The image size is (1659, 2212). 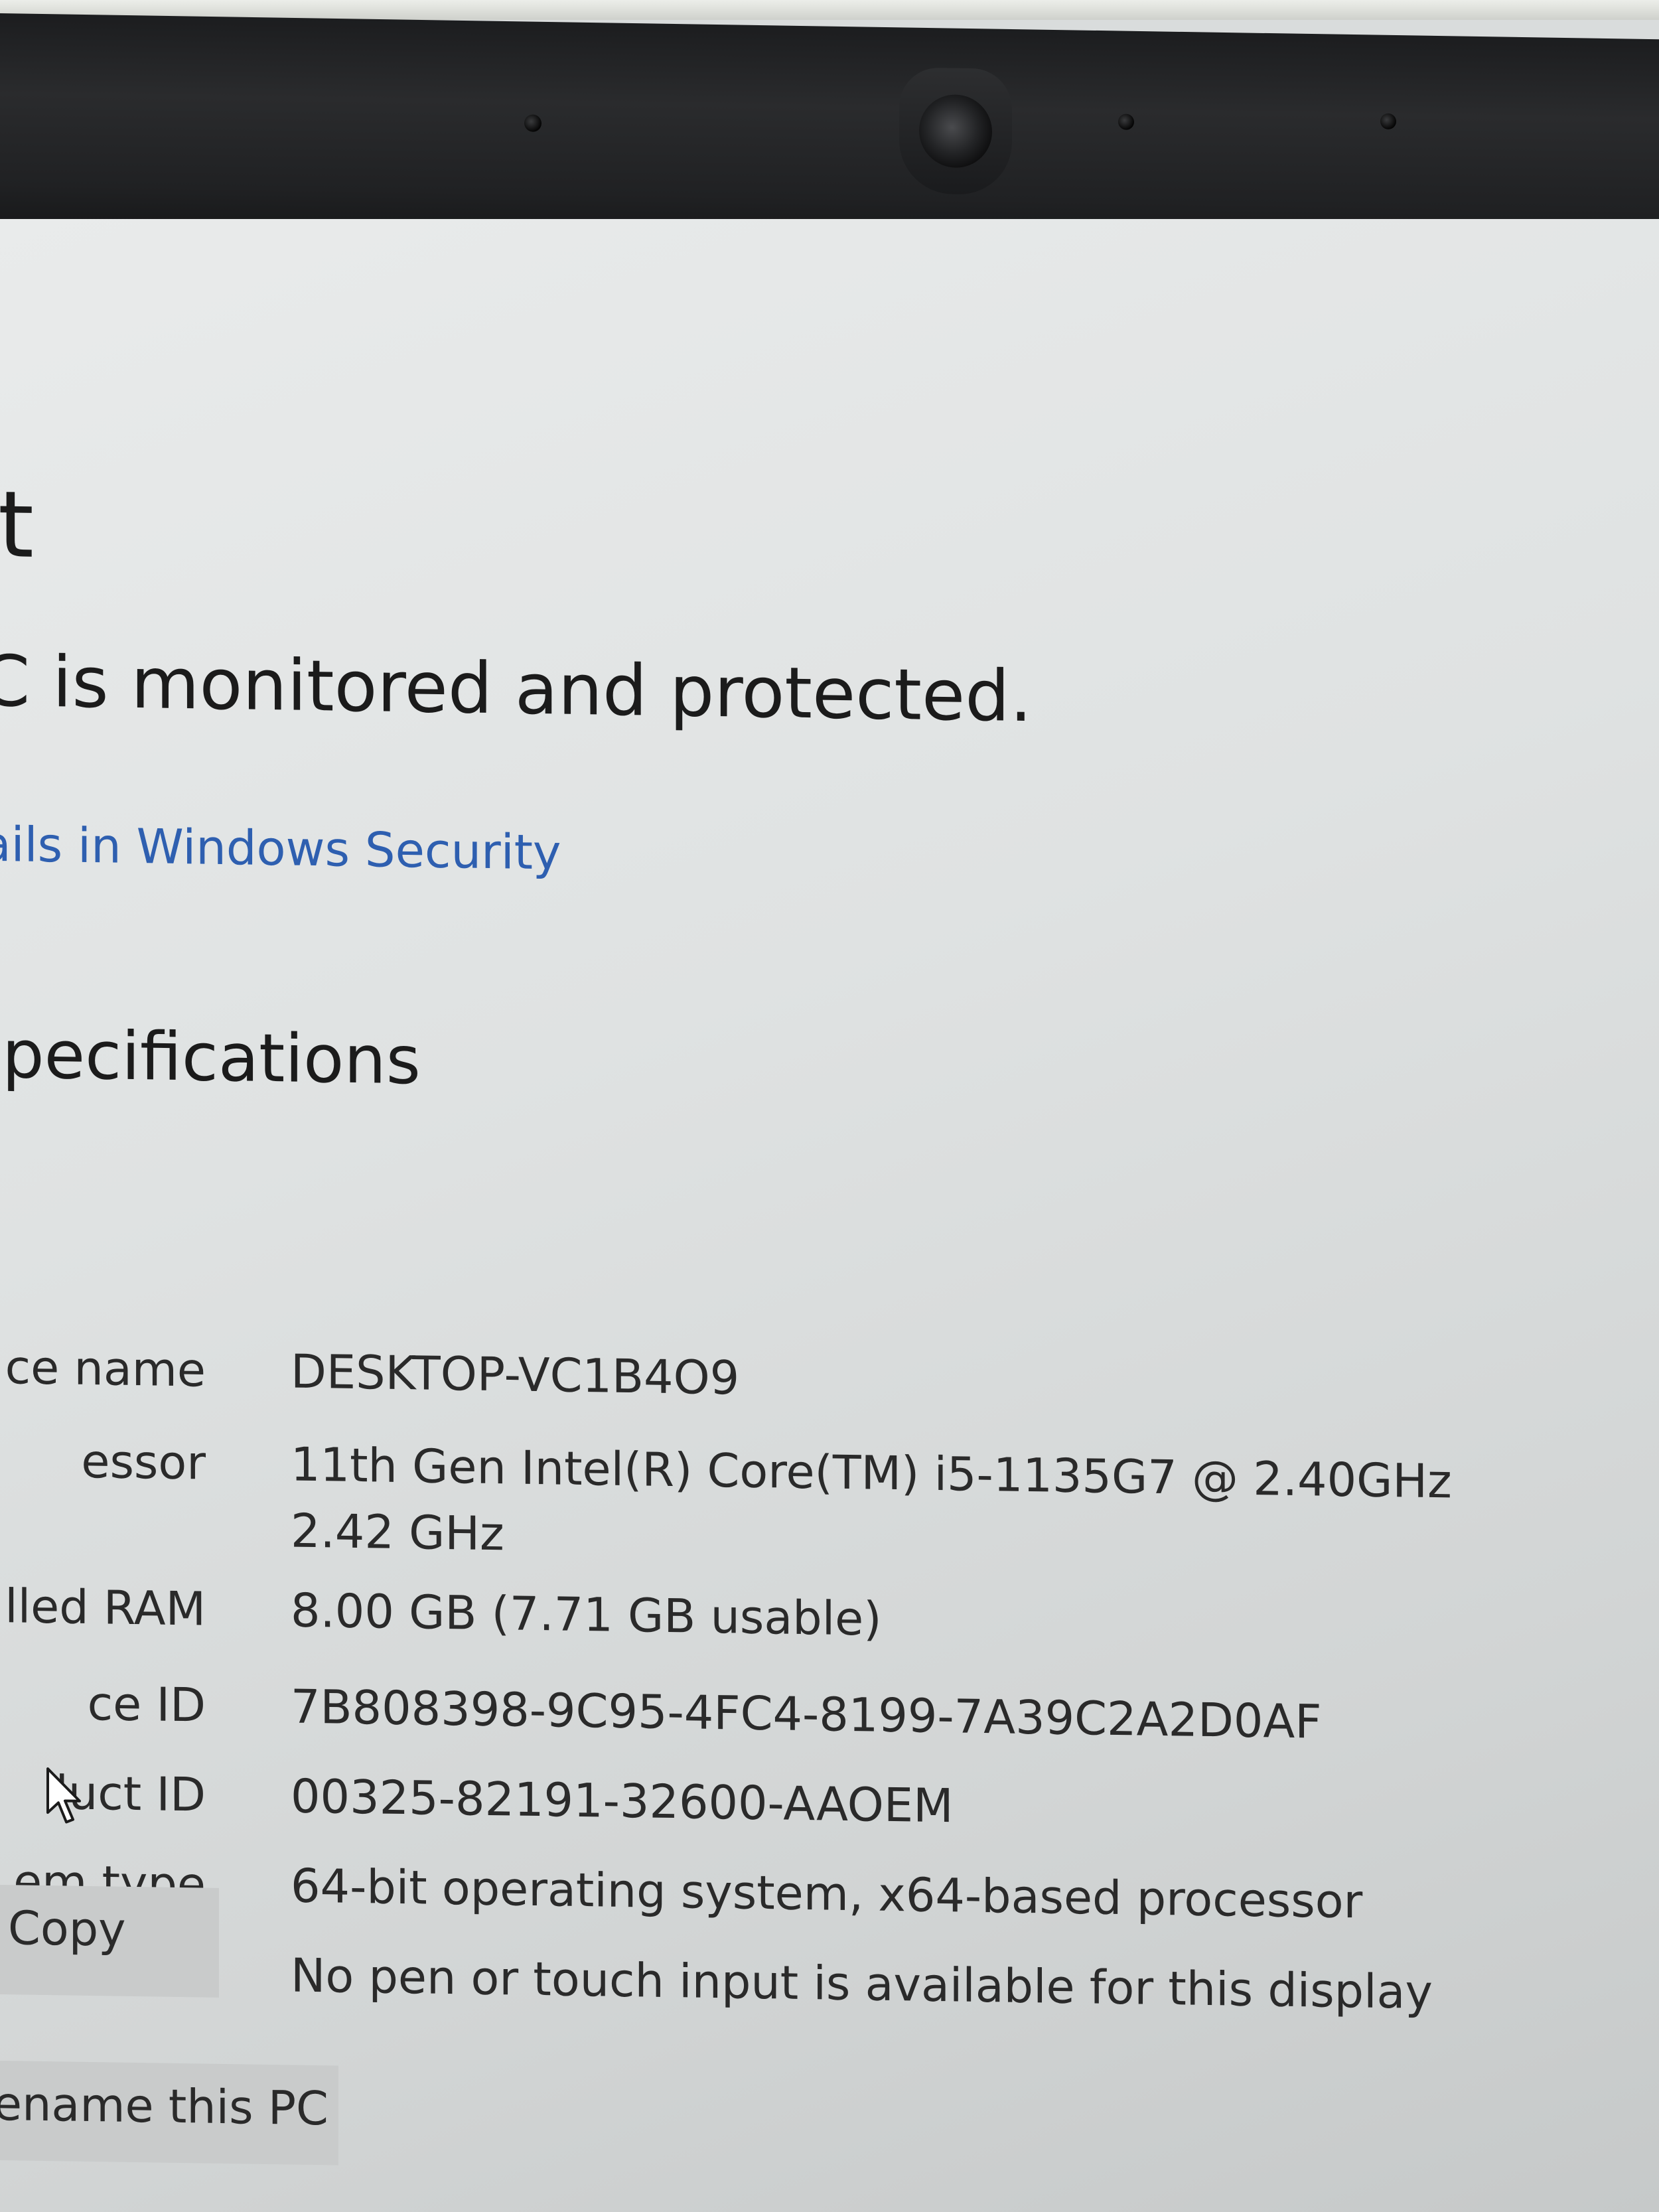 I want to click on spec-label: lled RAM, so click(x=105, y=1608).